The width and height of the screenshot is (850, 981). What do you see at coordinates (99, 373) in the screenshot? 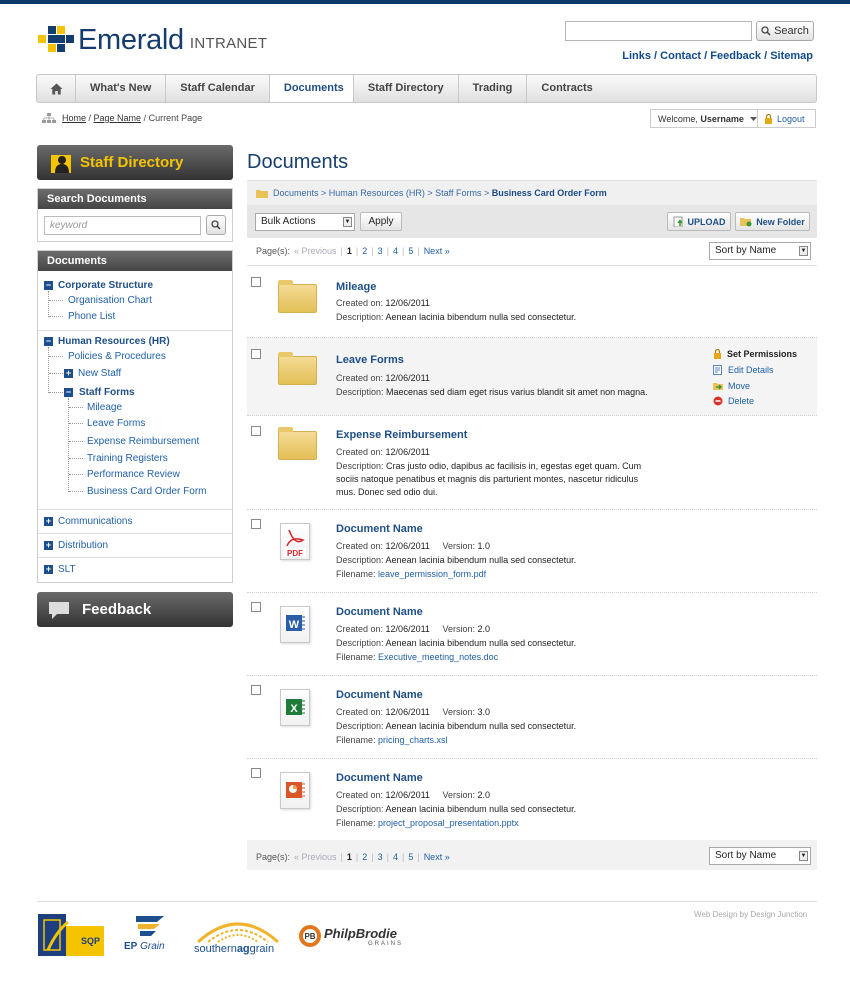
I see `tree-new-staff: New Staff` at bounding box center [99, 373].